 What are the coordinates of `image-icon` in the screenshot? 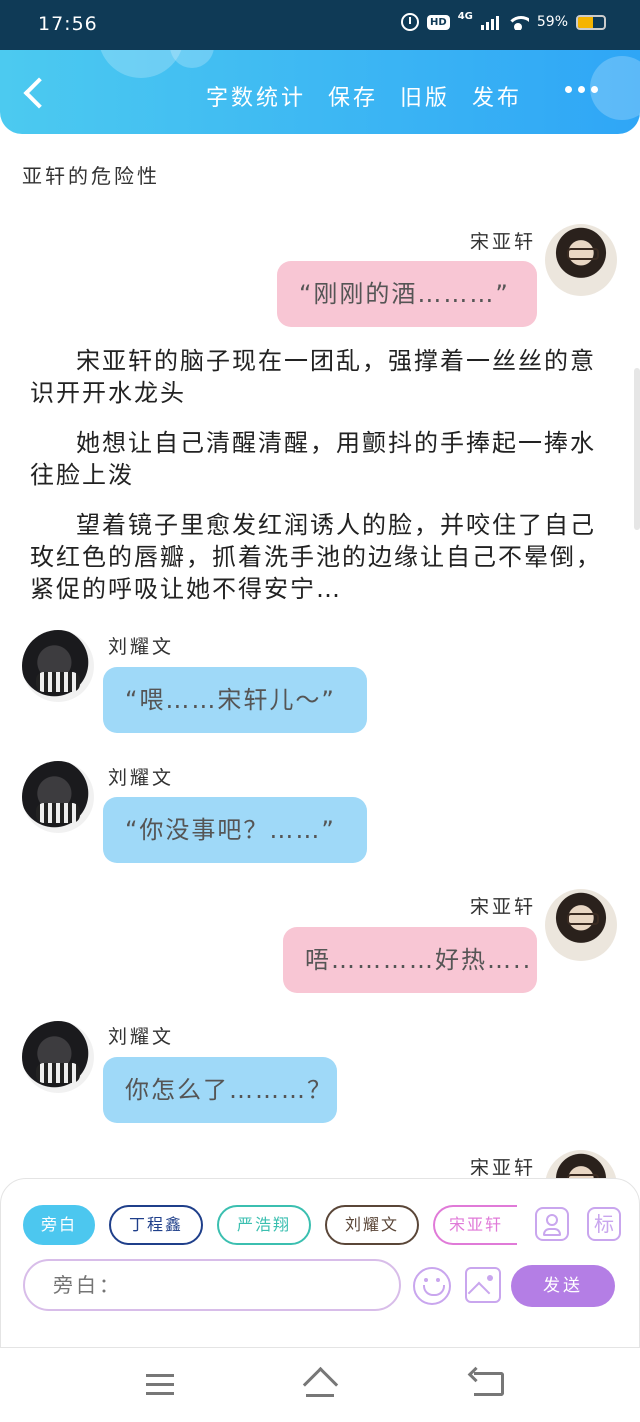 It's located at (483, 1285).